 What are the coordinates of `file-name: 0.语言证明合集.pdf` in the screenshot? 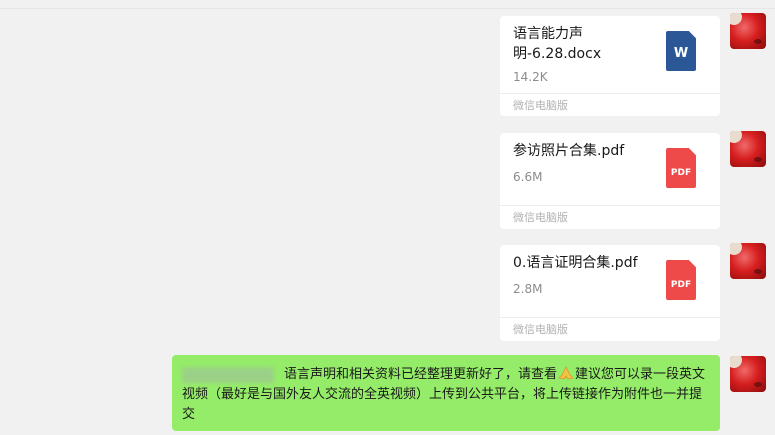 It's located at (575, 263).